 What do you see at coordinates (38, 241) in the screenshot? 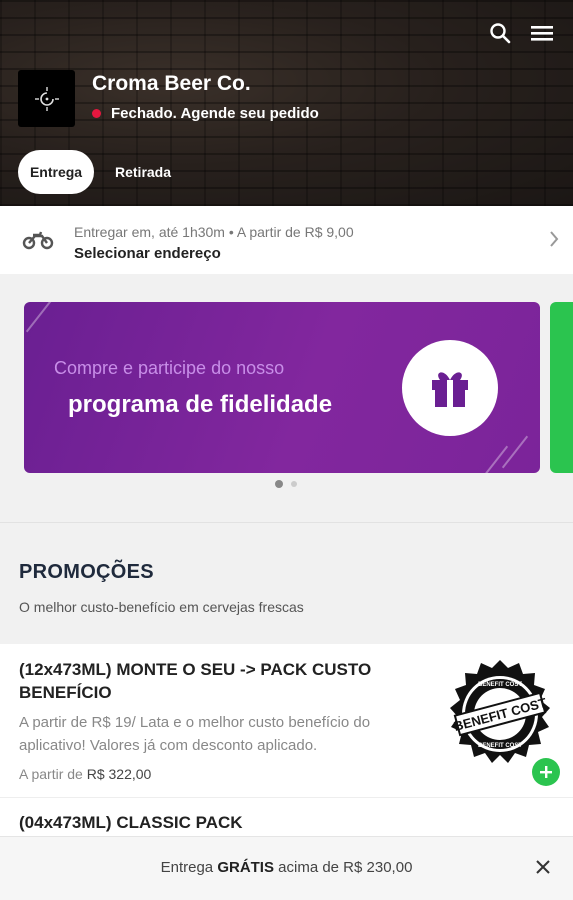
I see `motorcycle-icon` at bounding box center [38, 241].